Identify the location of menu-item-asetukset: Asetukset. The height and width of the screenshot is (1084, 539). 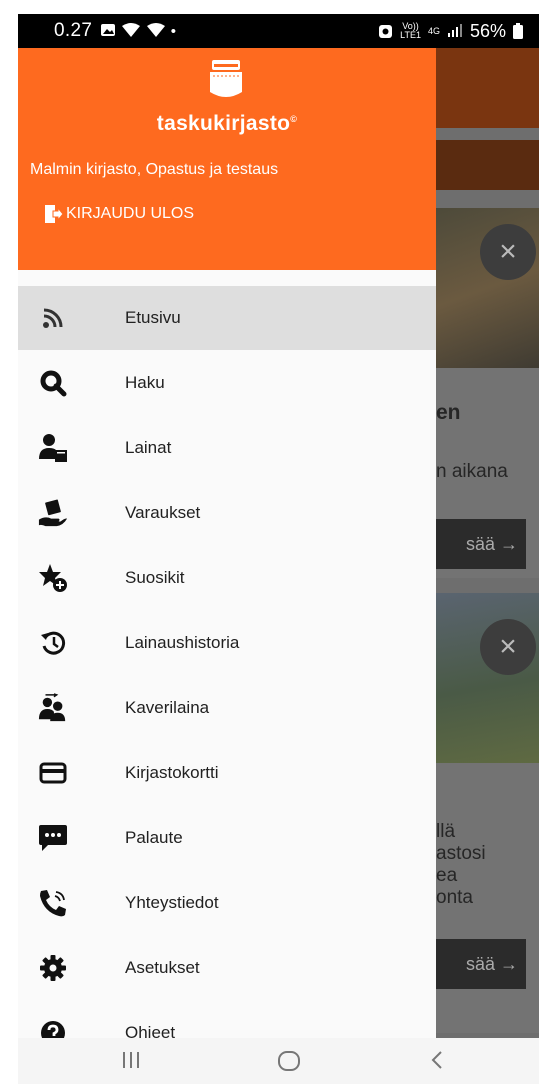
(227, 967).